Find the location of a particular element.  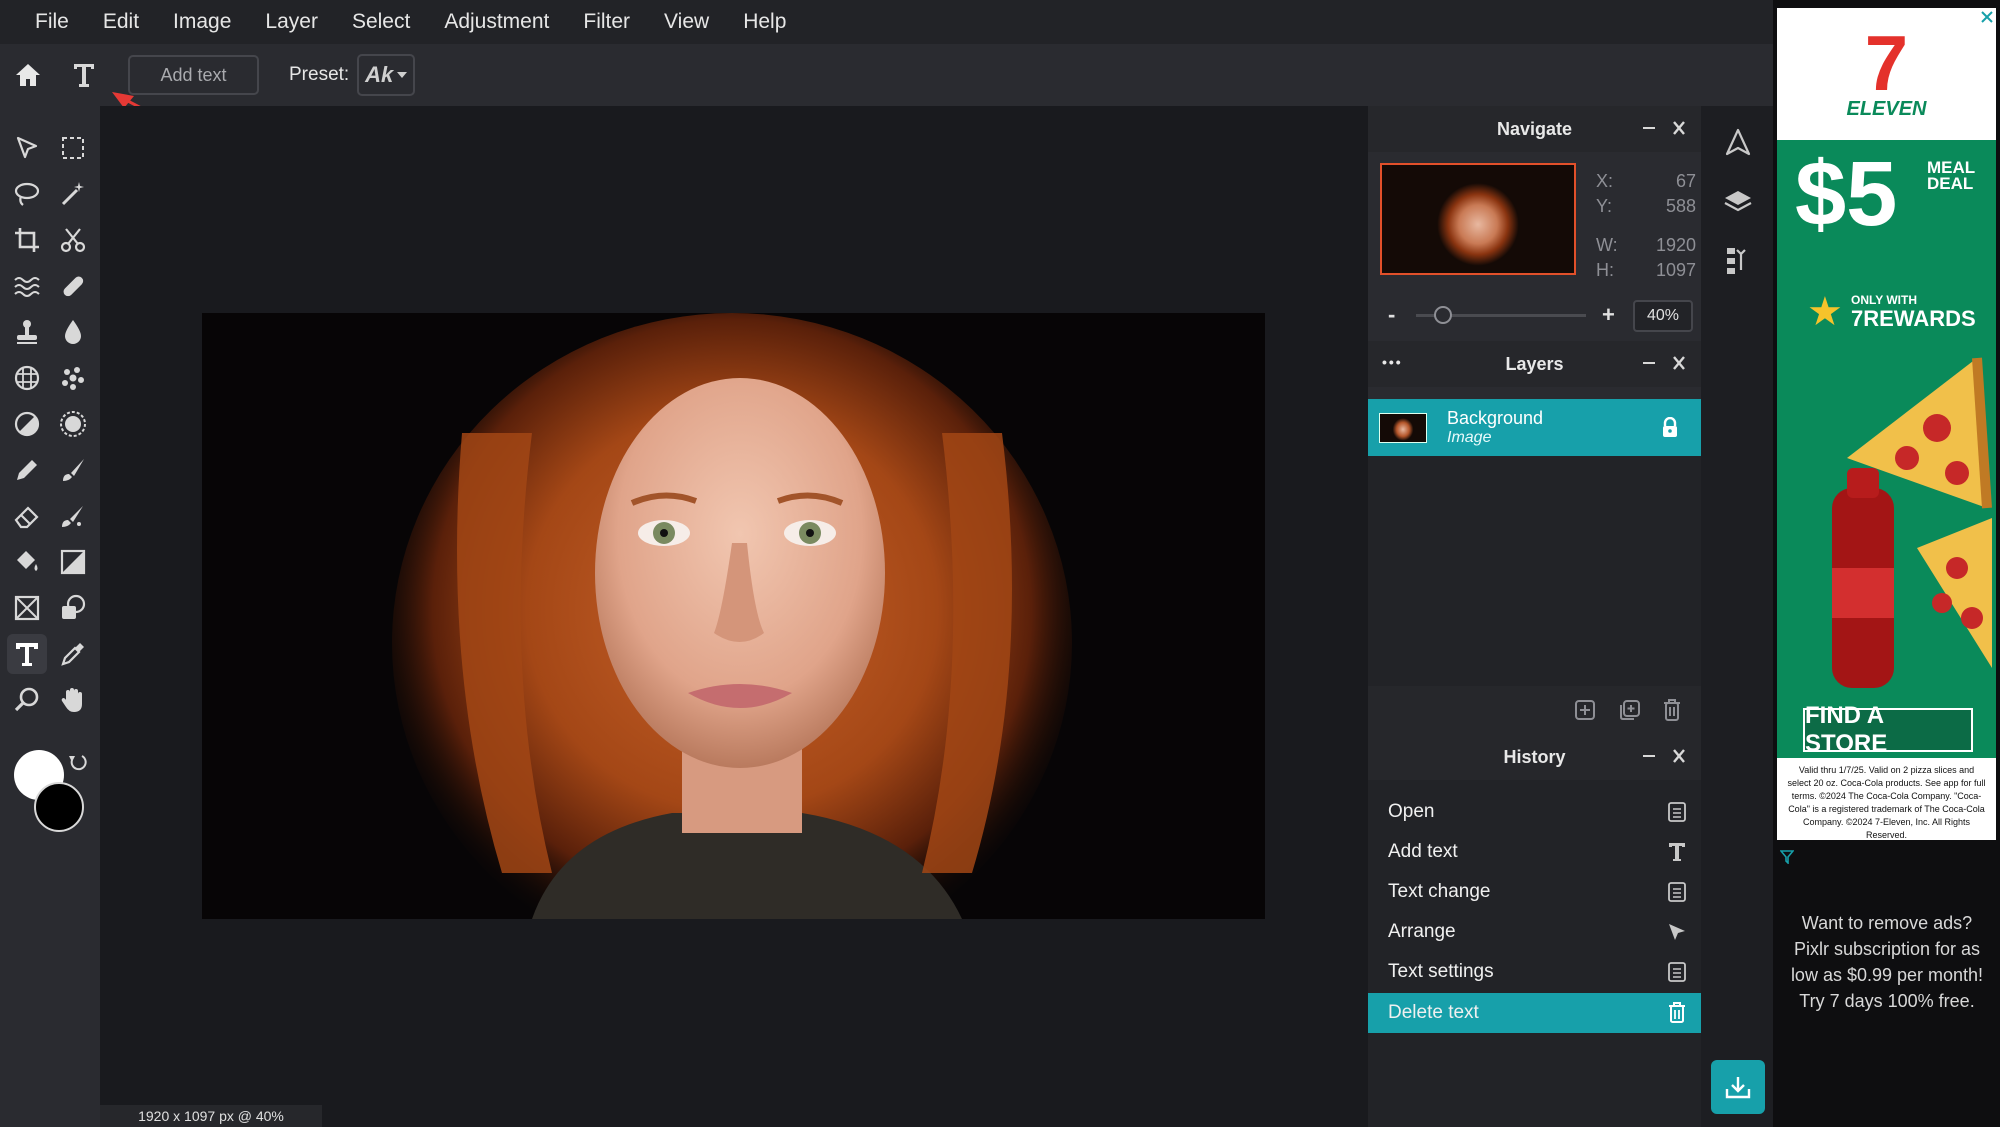

zoom-slider-handle is located at coordinates (1443, 315).